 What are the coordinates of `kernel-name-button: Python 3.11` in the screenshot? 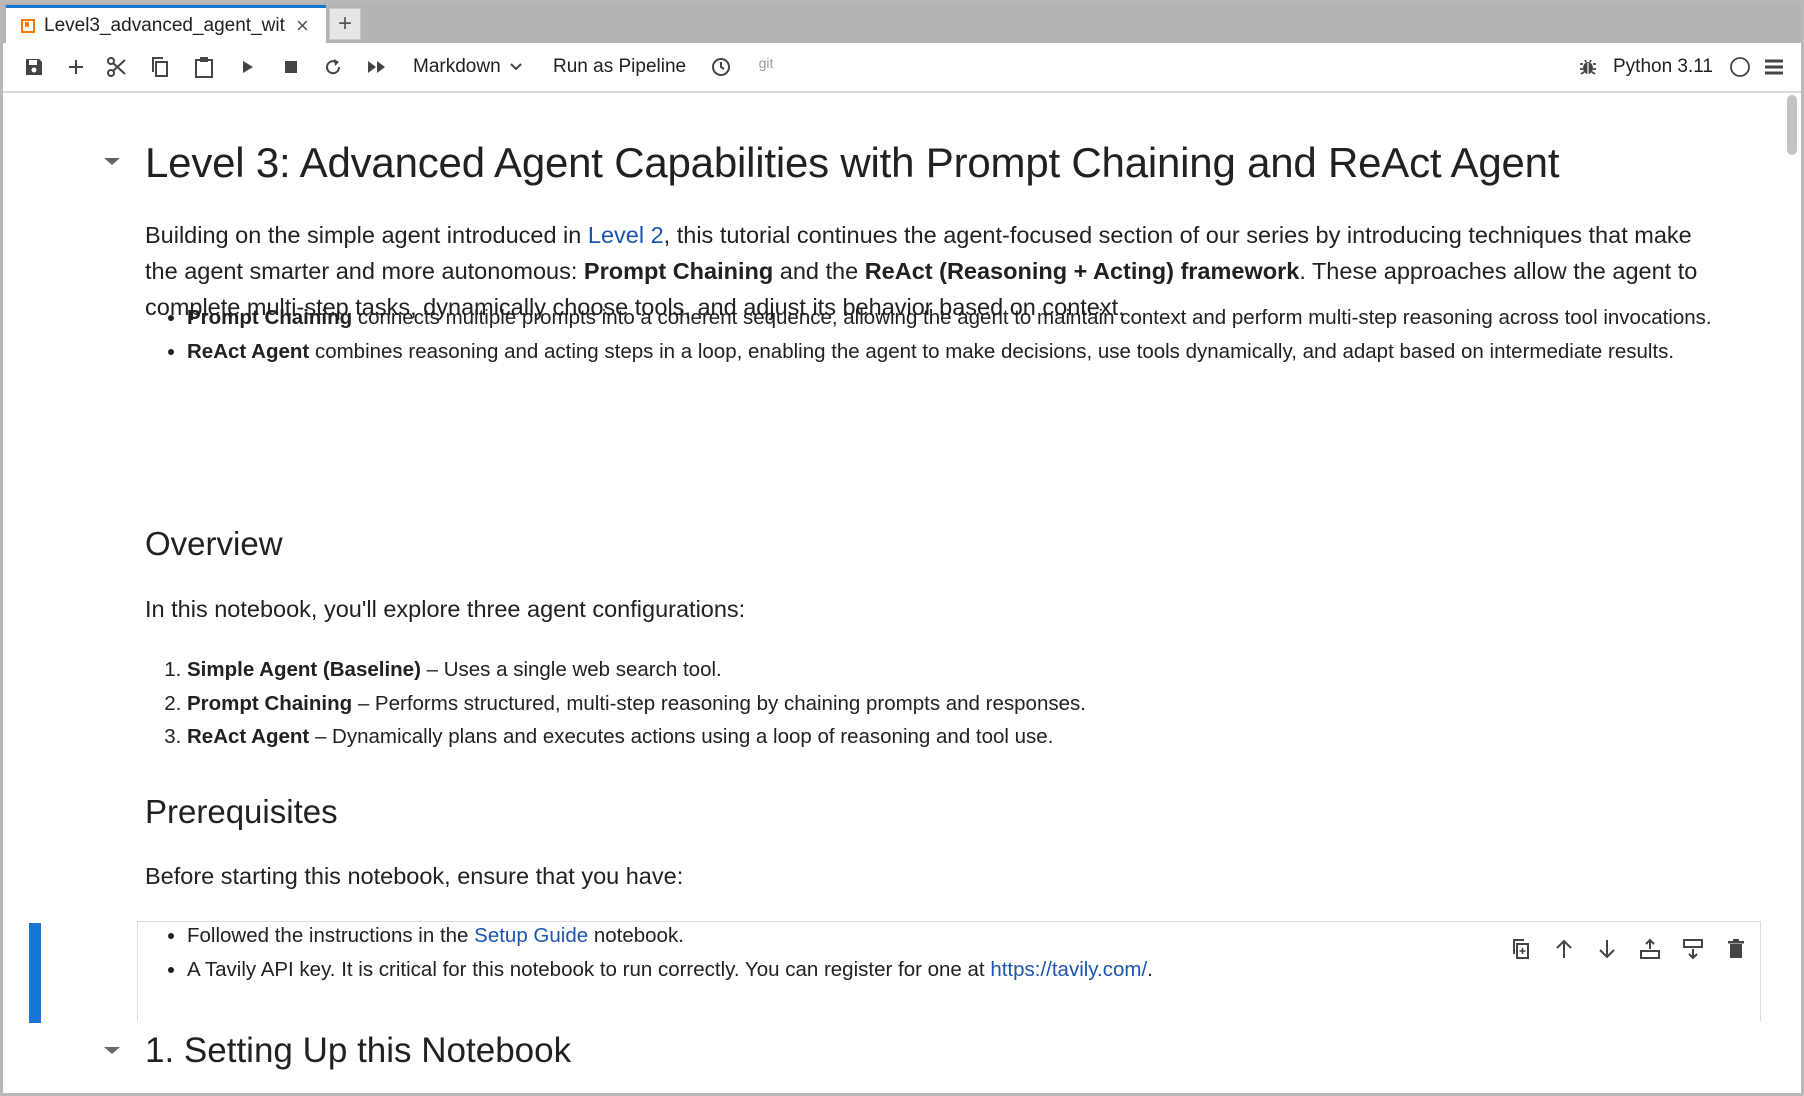 It's located at (1673, 67).